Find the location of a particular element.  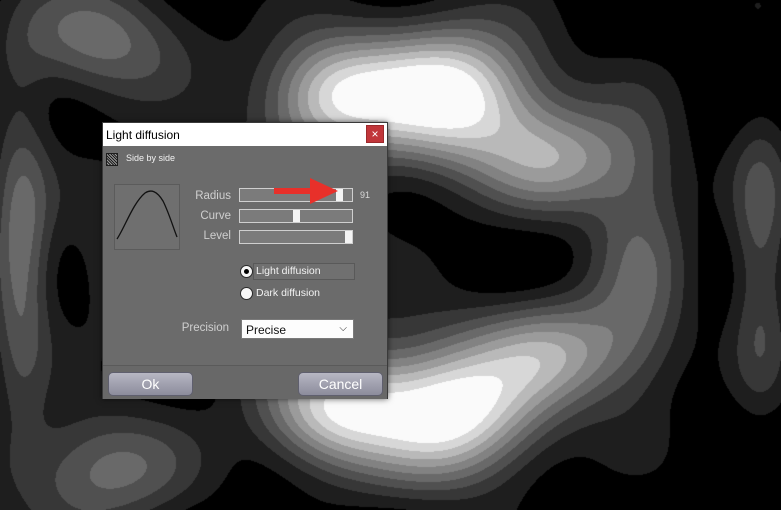

precision-label: Precision is located at coordinates (205, 328).